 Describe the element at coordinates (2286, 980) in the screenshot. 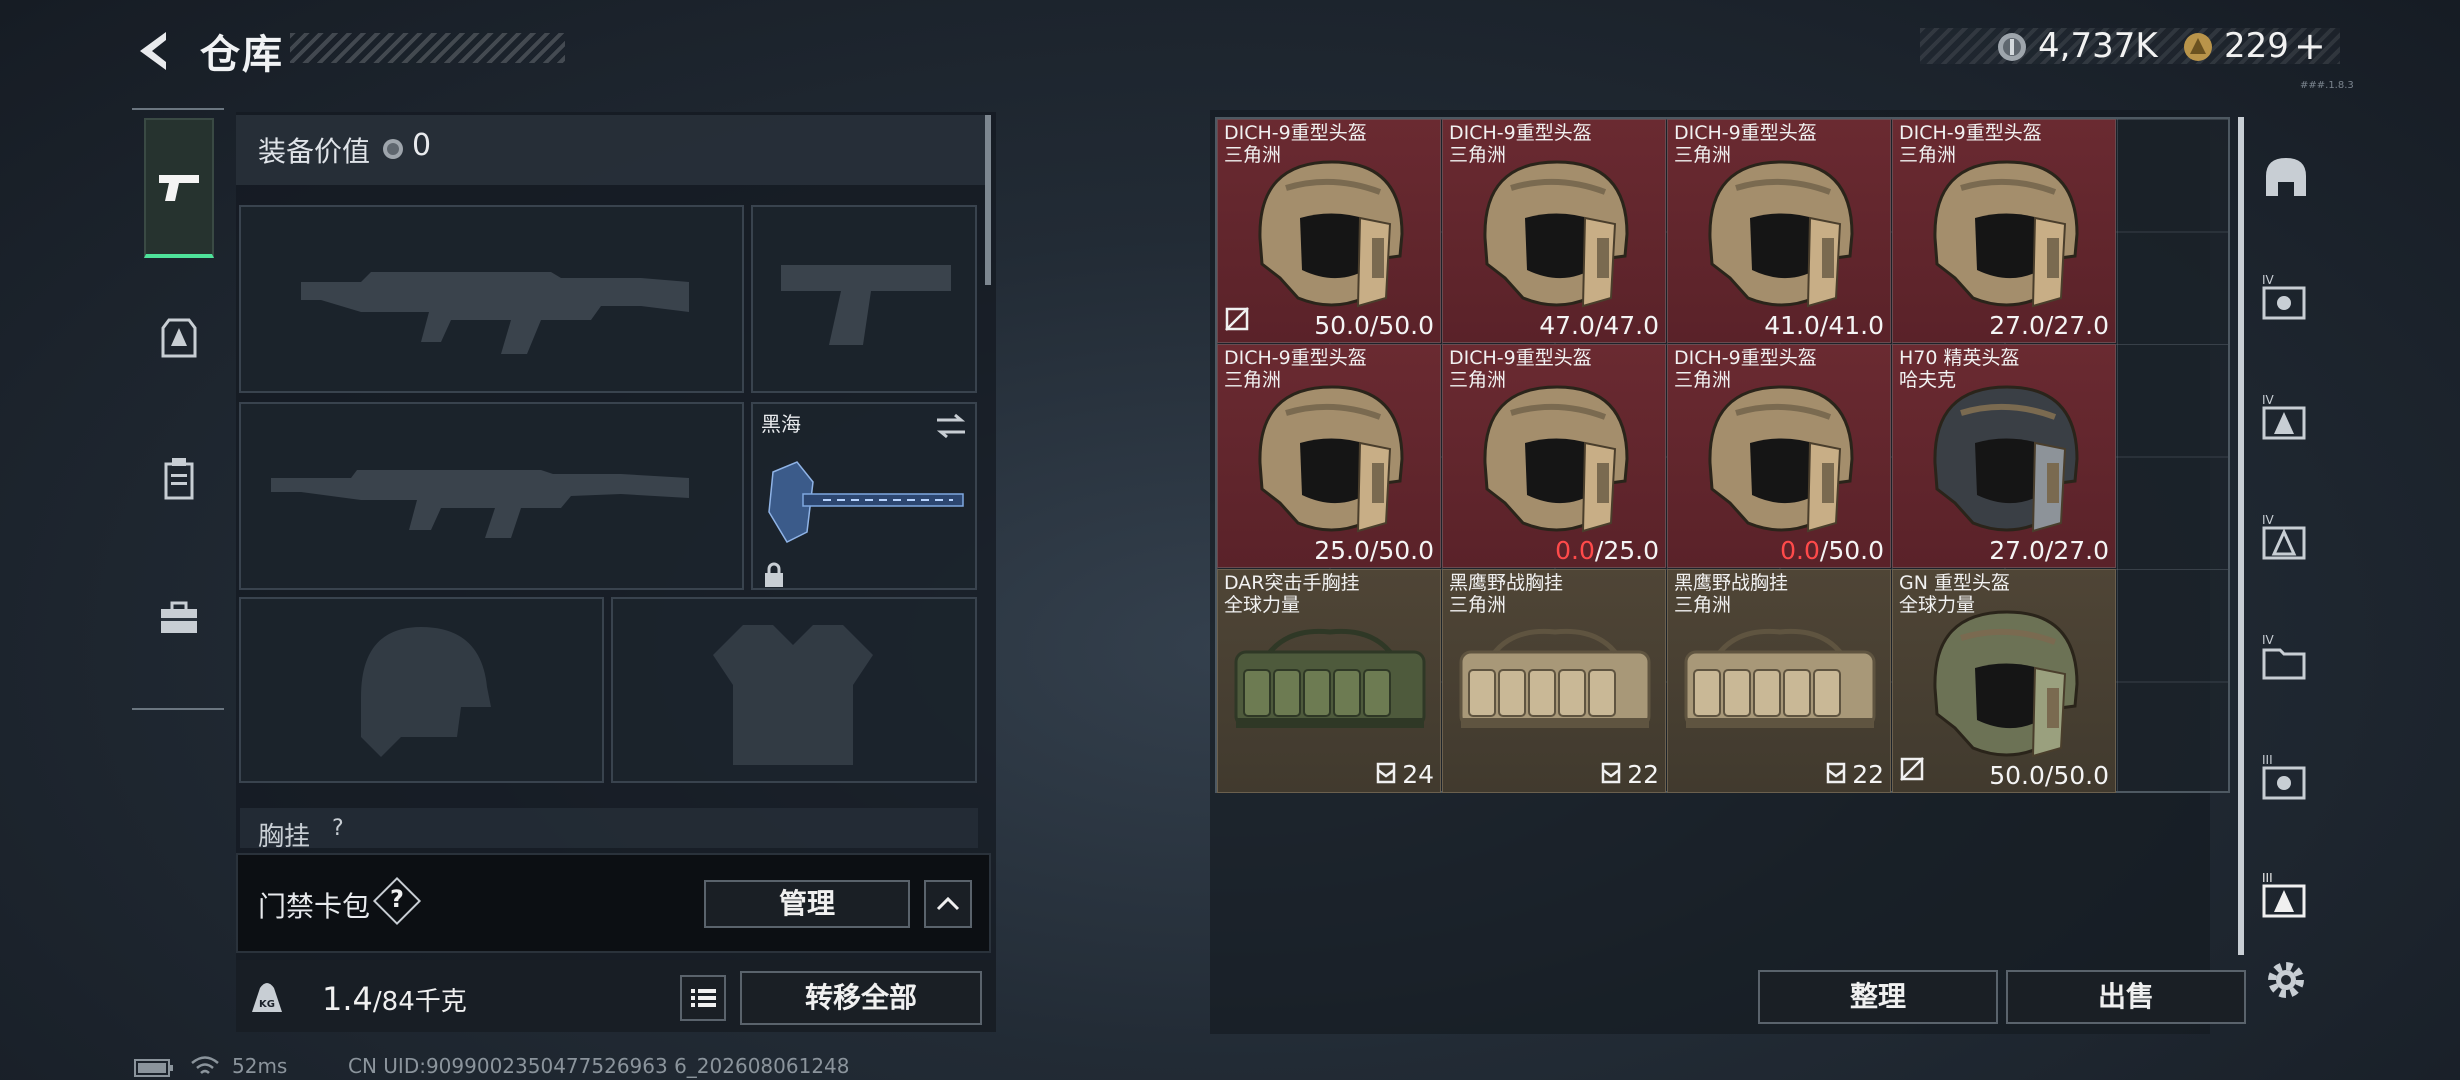

I see `settings-icon` at that location.